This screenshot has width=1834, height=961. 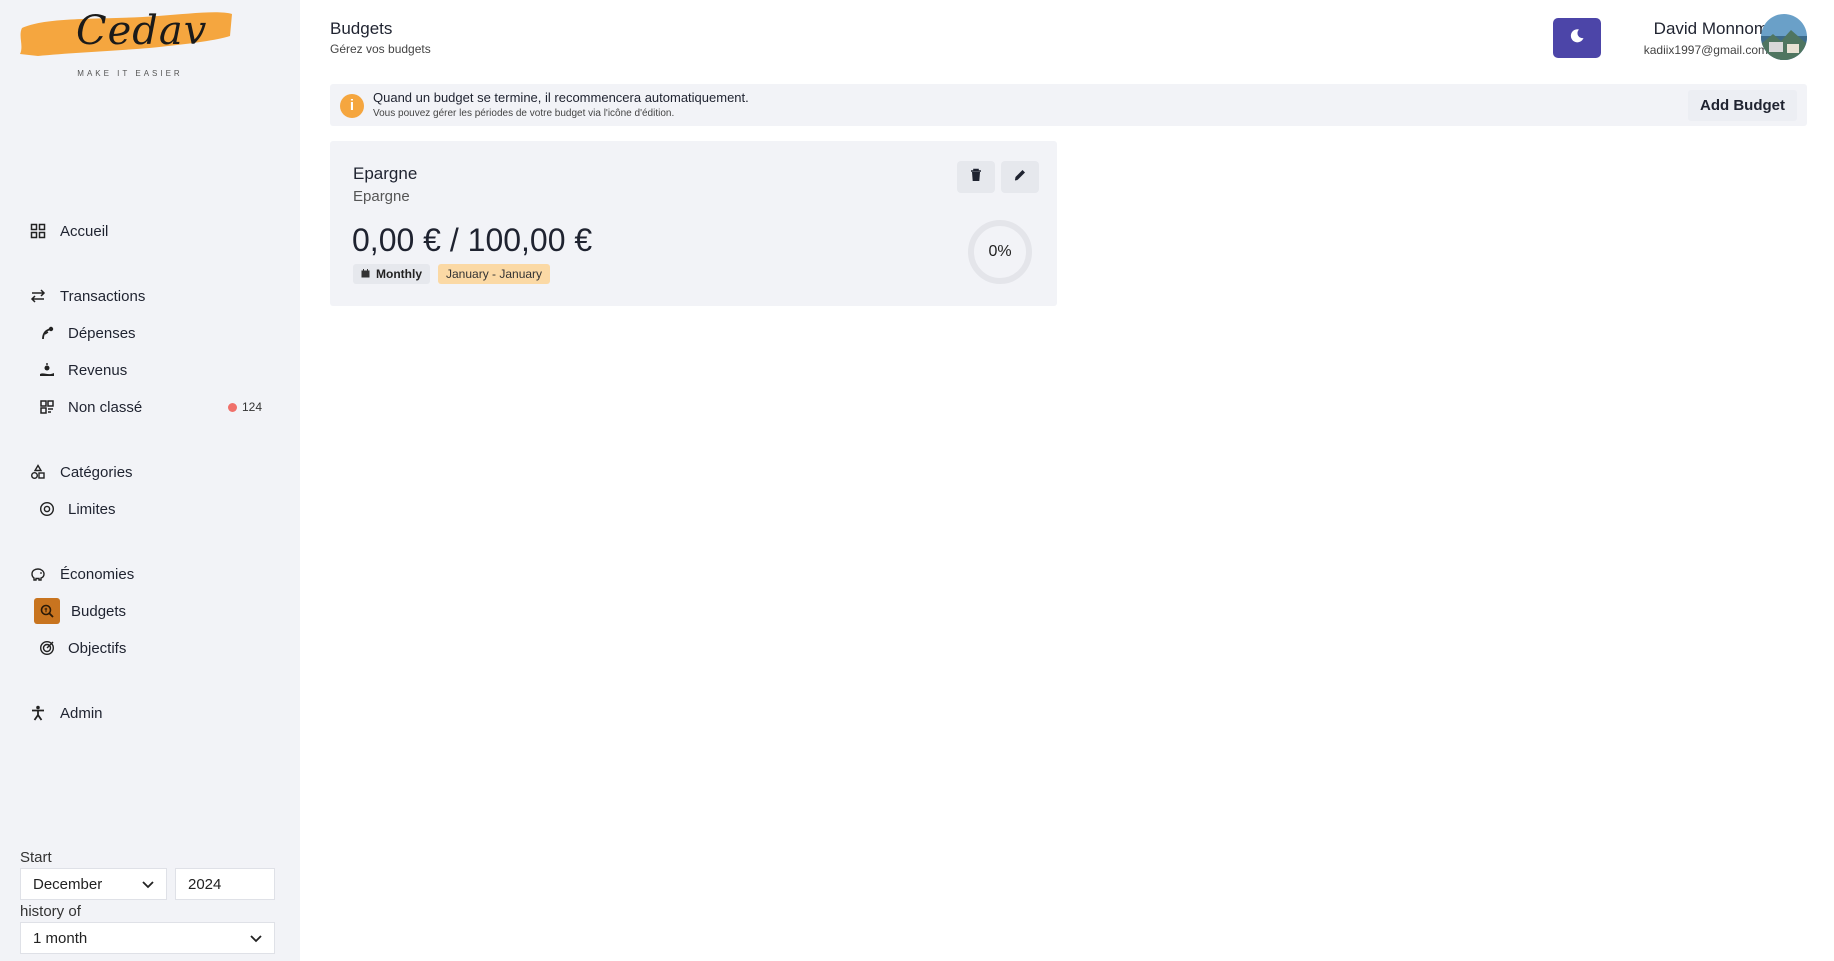 I want to click on unclassified-count-badge: 124, so click(x=244, y=407).